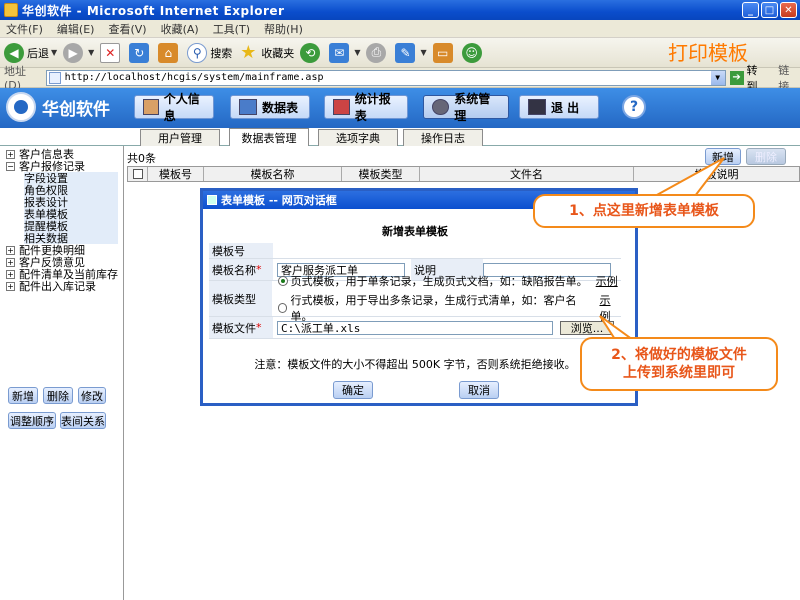 This screenshot has width=800, height=600. Describe the element at coordinates (353, 390) in the screenshot. I see `ok-button: 确定` at that location.